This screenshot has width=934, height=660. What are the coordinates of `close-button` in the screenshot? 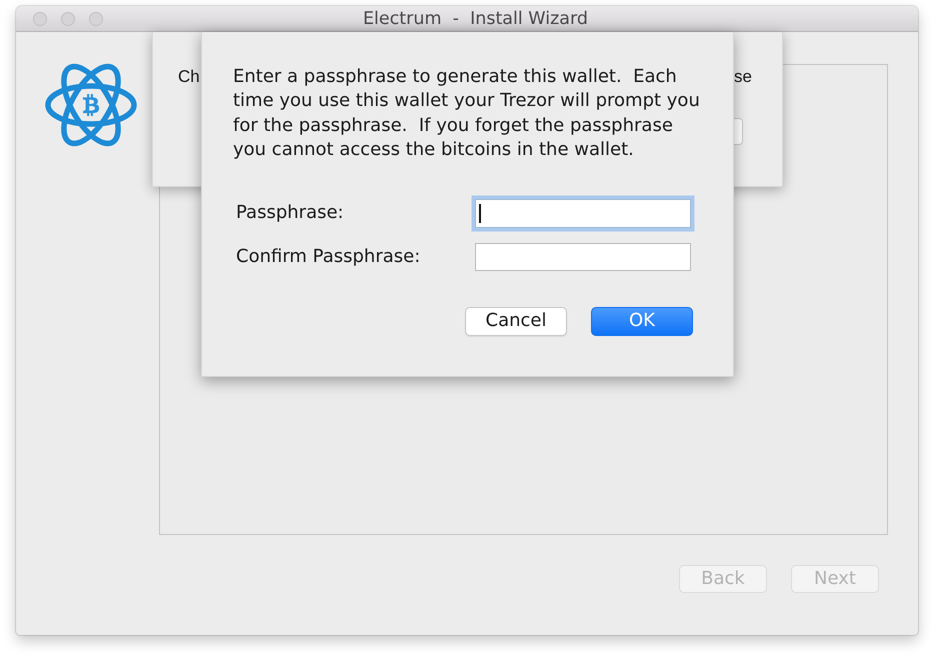 It's located at (40, 19).